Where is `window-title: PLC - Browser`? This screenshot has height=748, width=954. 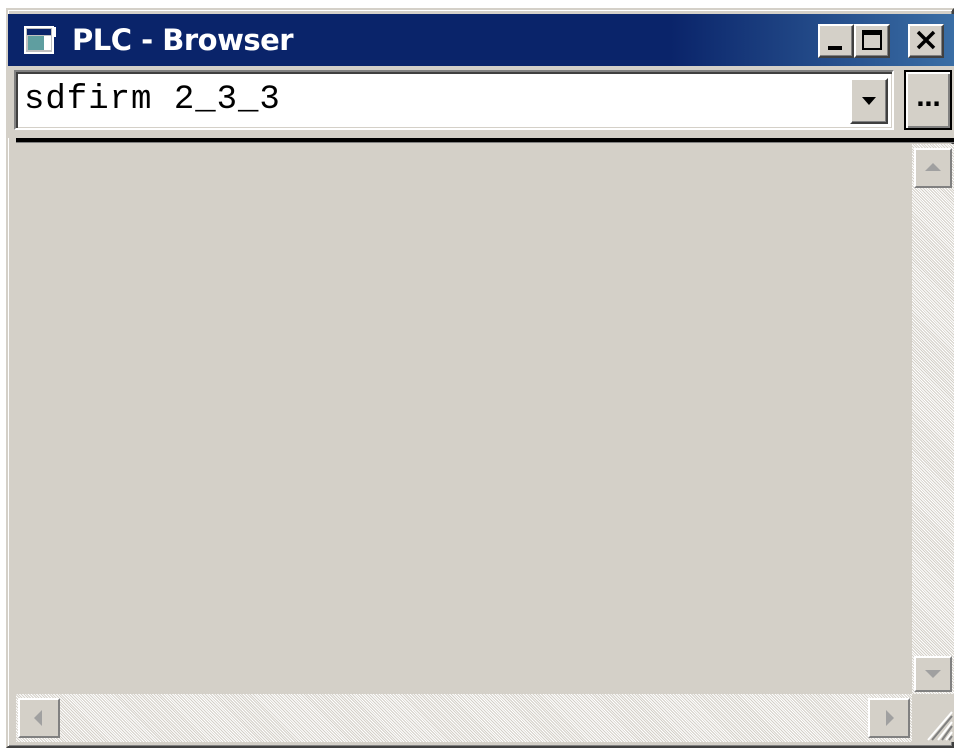
window-title: PLC - Browser is located at coordinates (183, 40).